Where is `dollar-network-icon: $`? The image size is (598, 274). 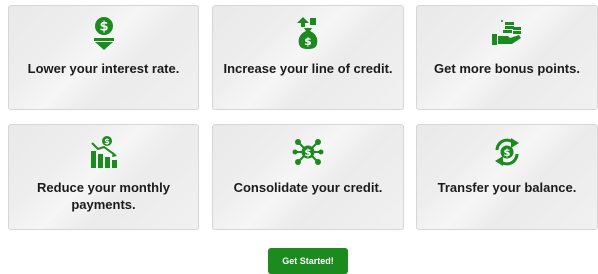 dollar-network-icon: $ is located at coordinates (308, 152).